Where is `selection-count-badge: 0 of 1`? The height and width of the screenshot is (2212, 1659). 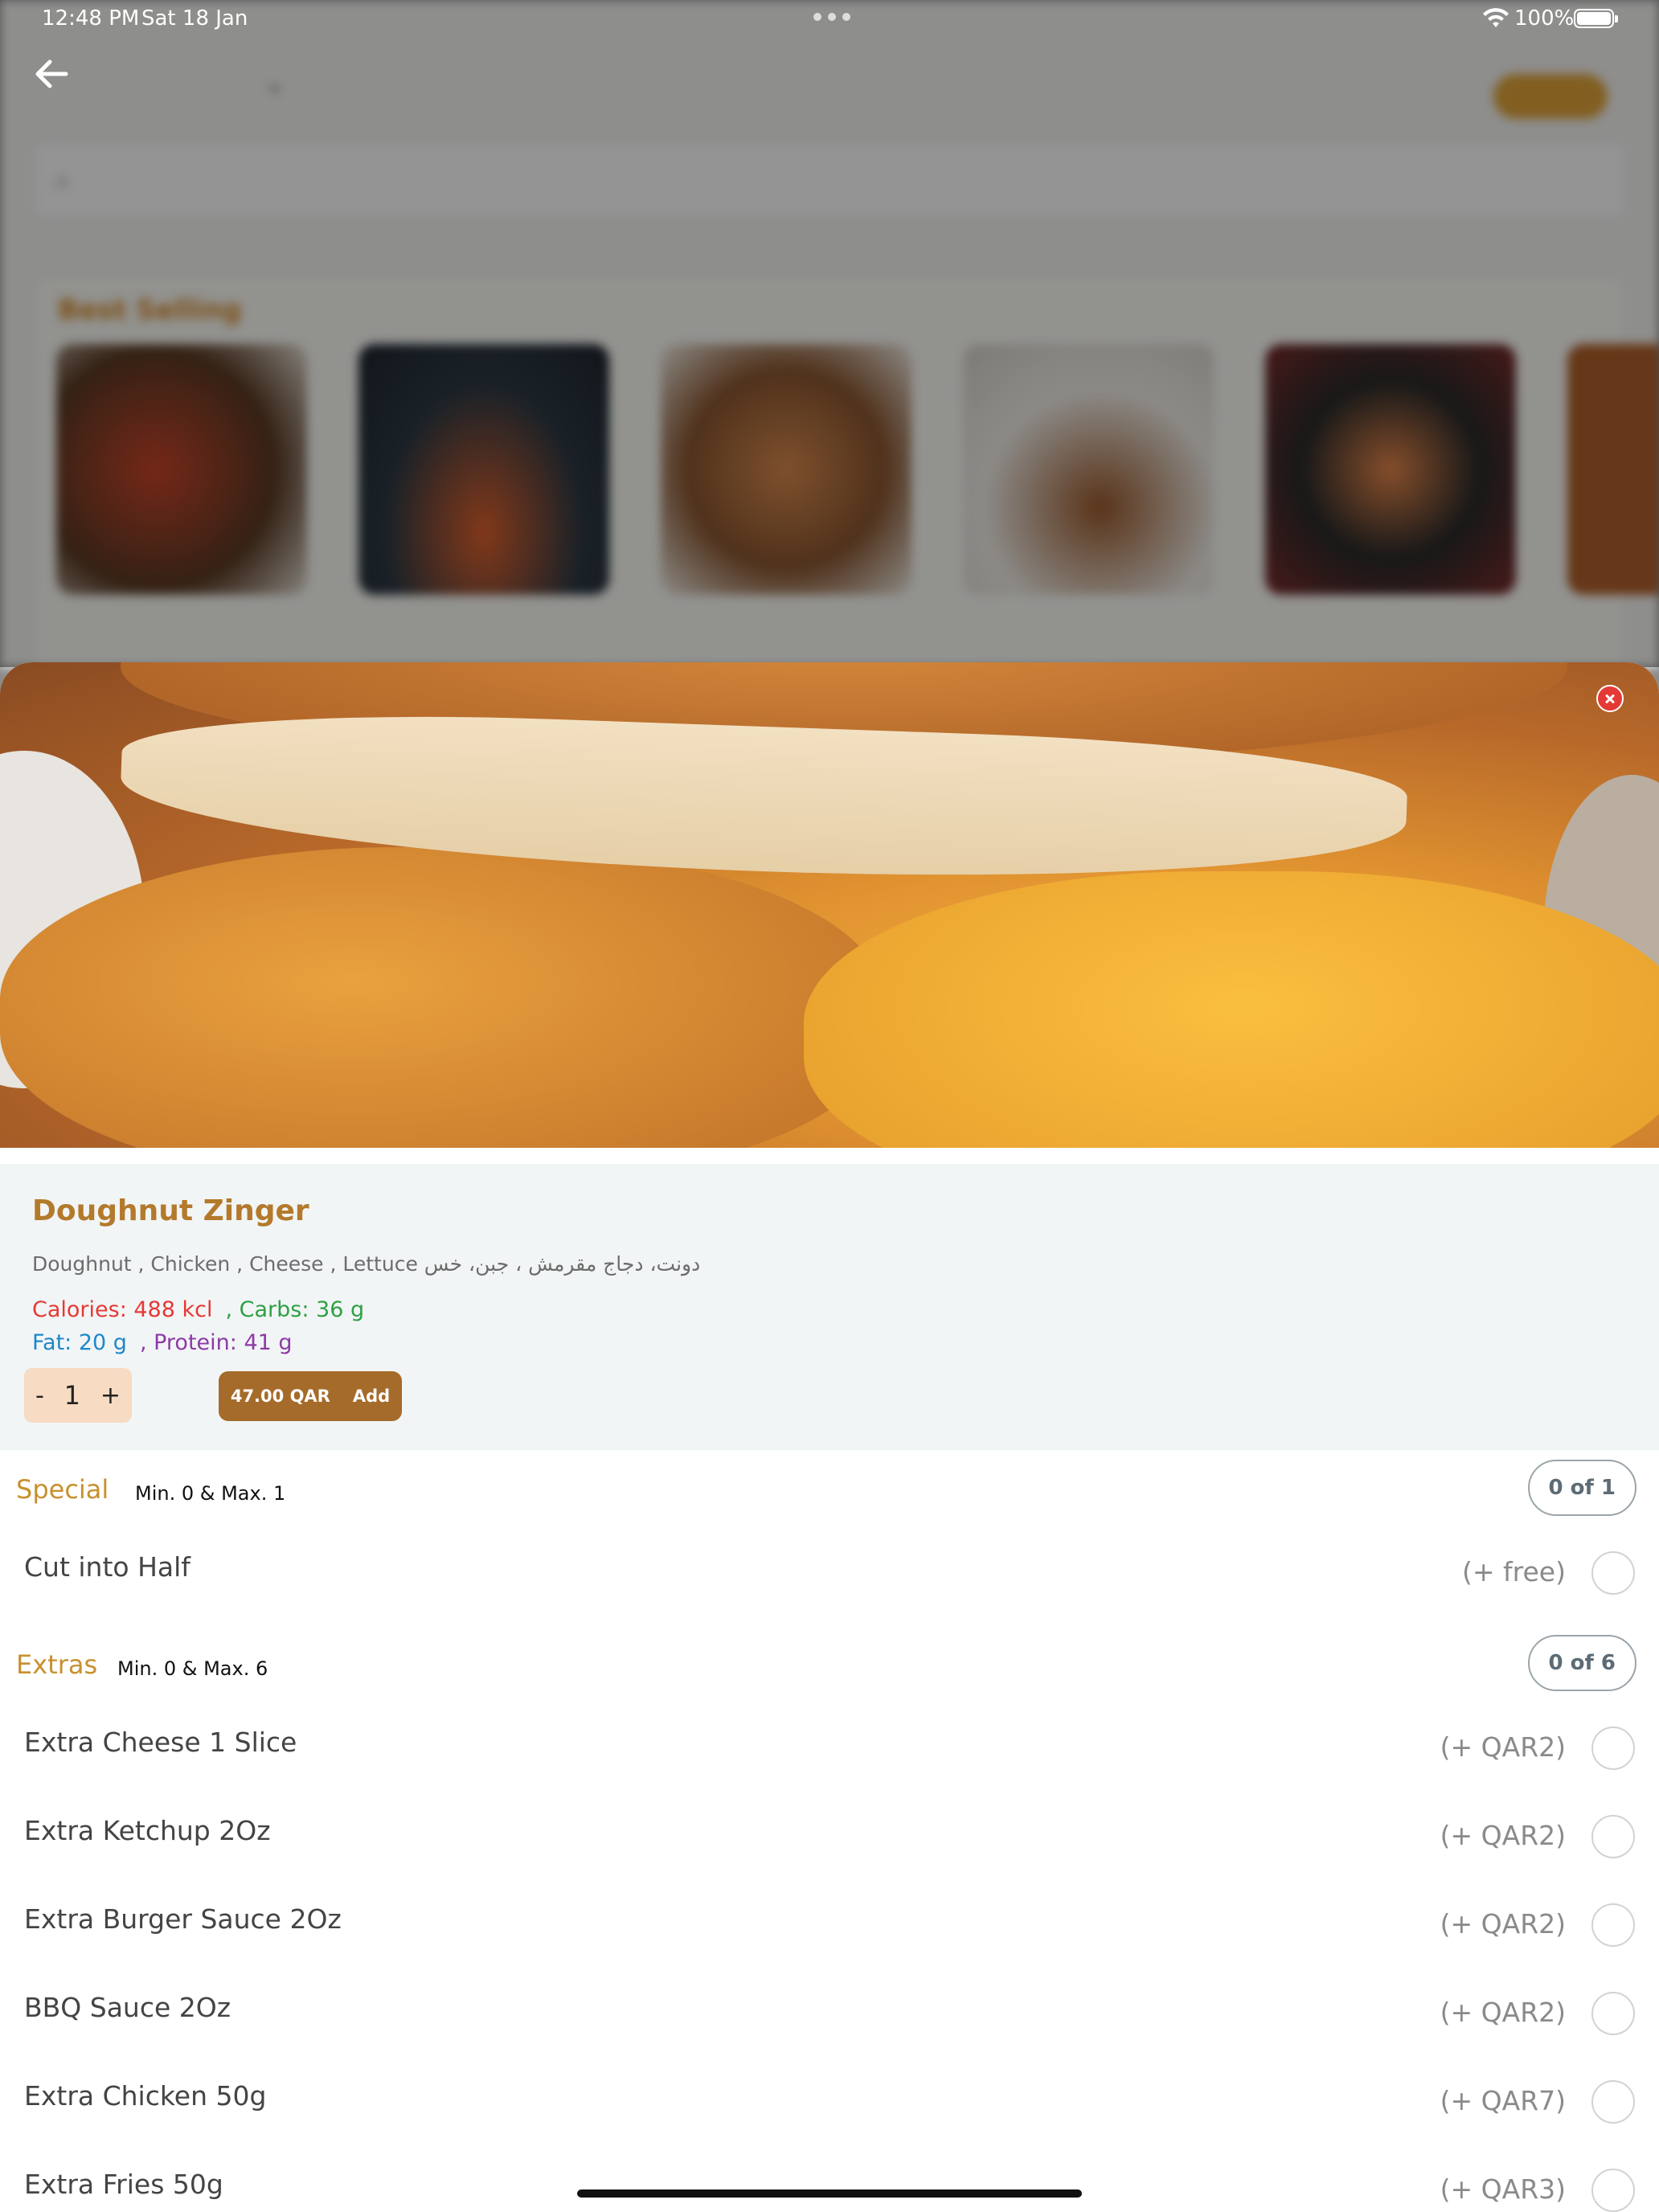 selection-count-badge: 0 of 1 is located at coordinates (1581, 1488).